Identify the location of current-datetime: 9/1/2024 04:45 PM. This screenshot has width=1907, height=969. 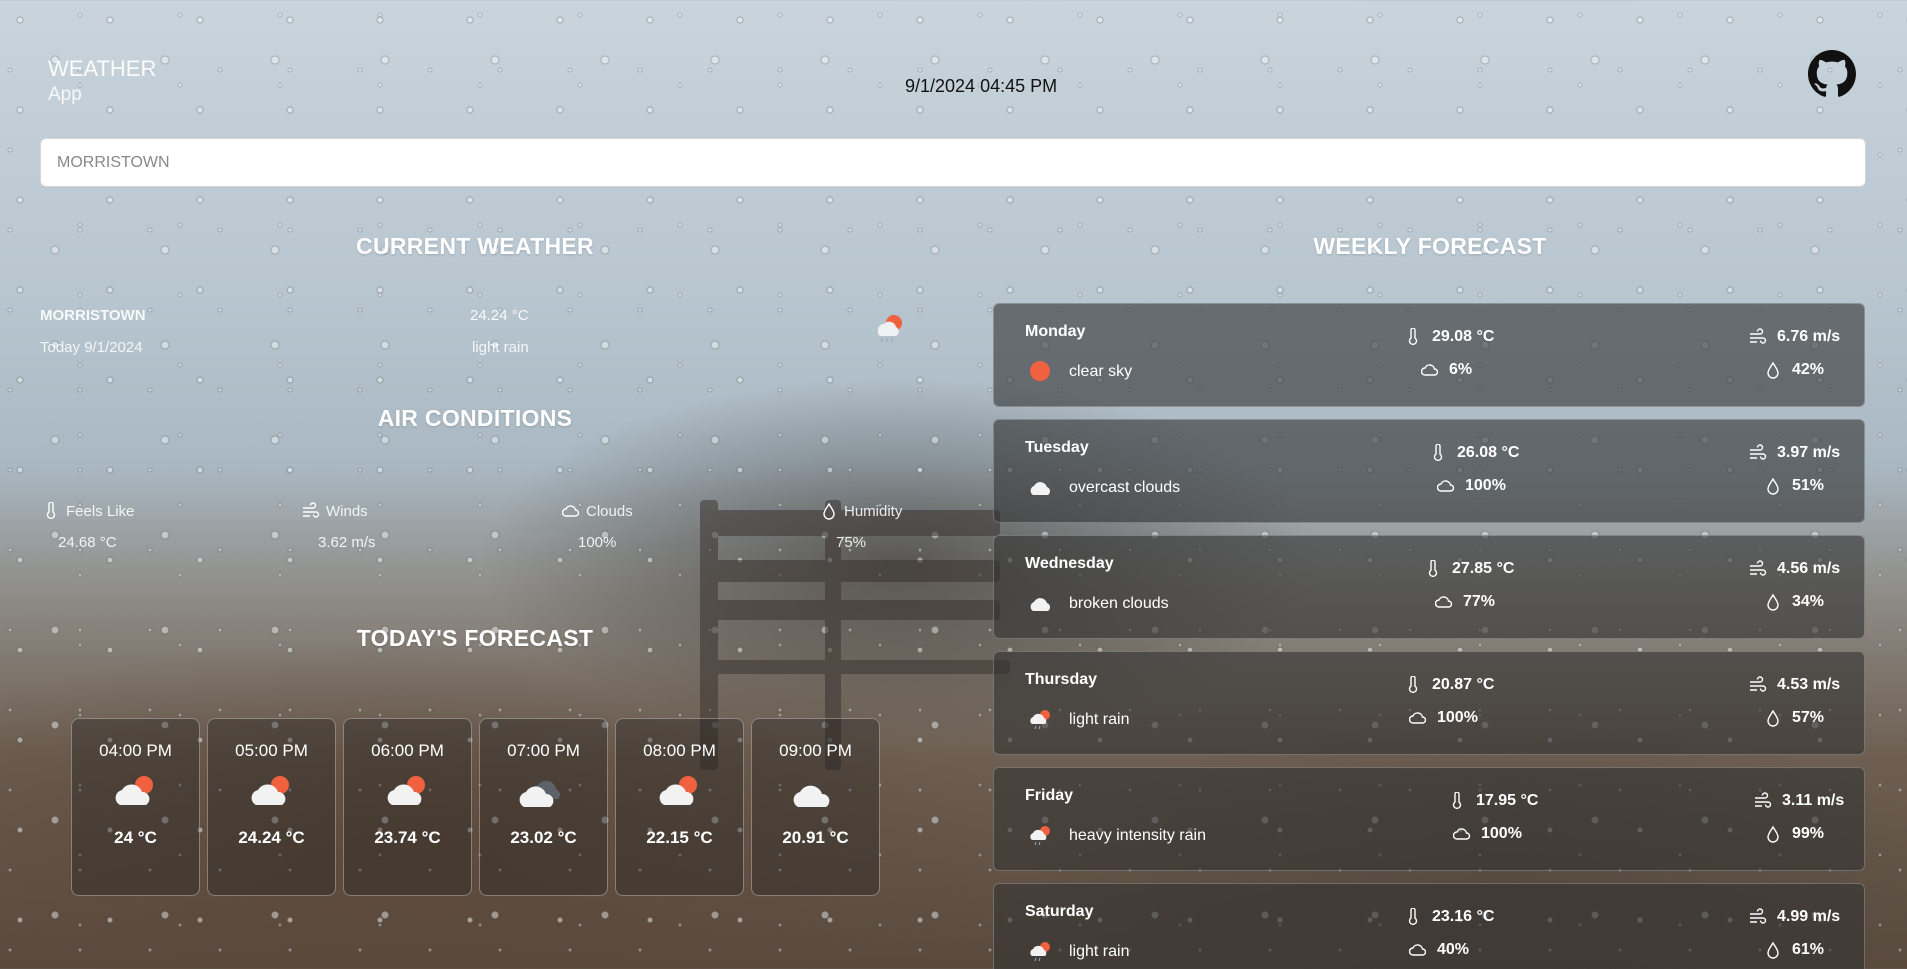
(981, 86).